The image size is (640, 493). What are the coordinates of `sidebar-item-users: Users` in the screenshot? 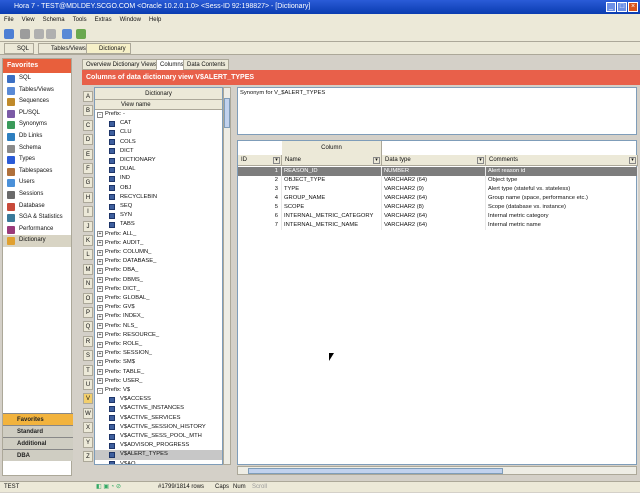 It's located at (37, 183).